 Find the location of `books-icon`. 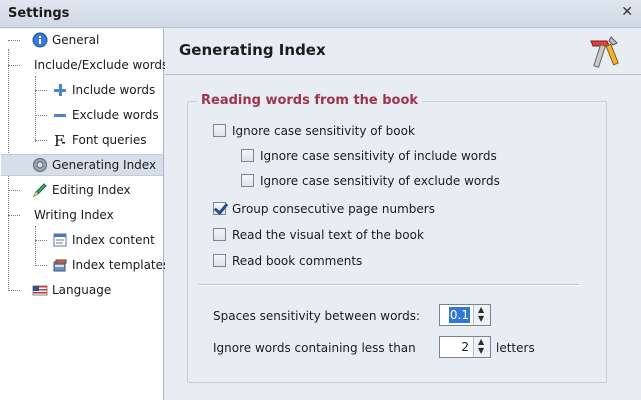

books-icon is located at coordinates (60, 265).